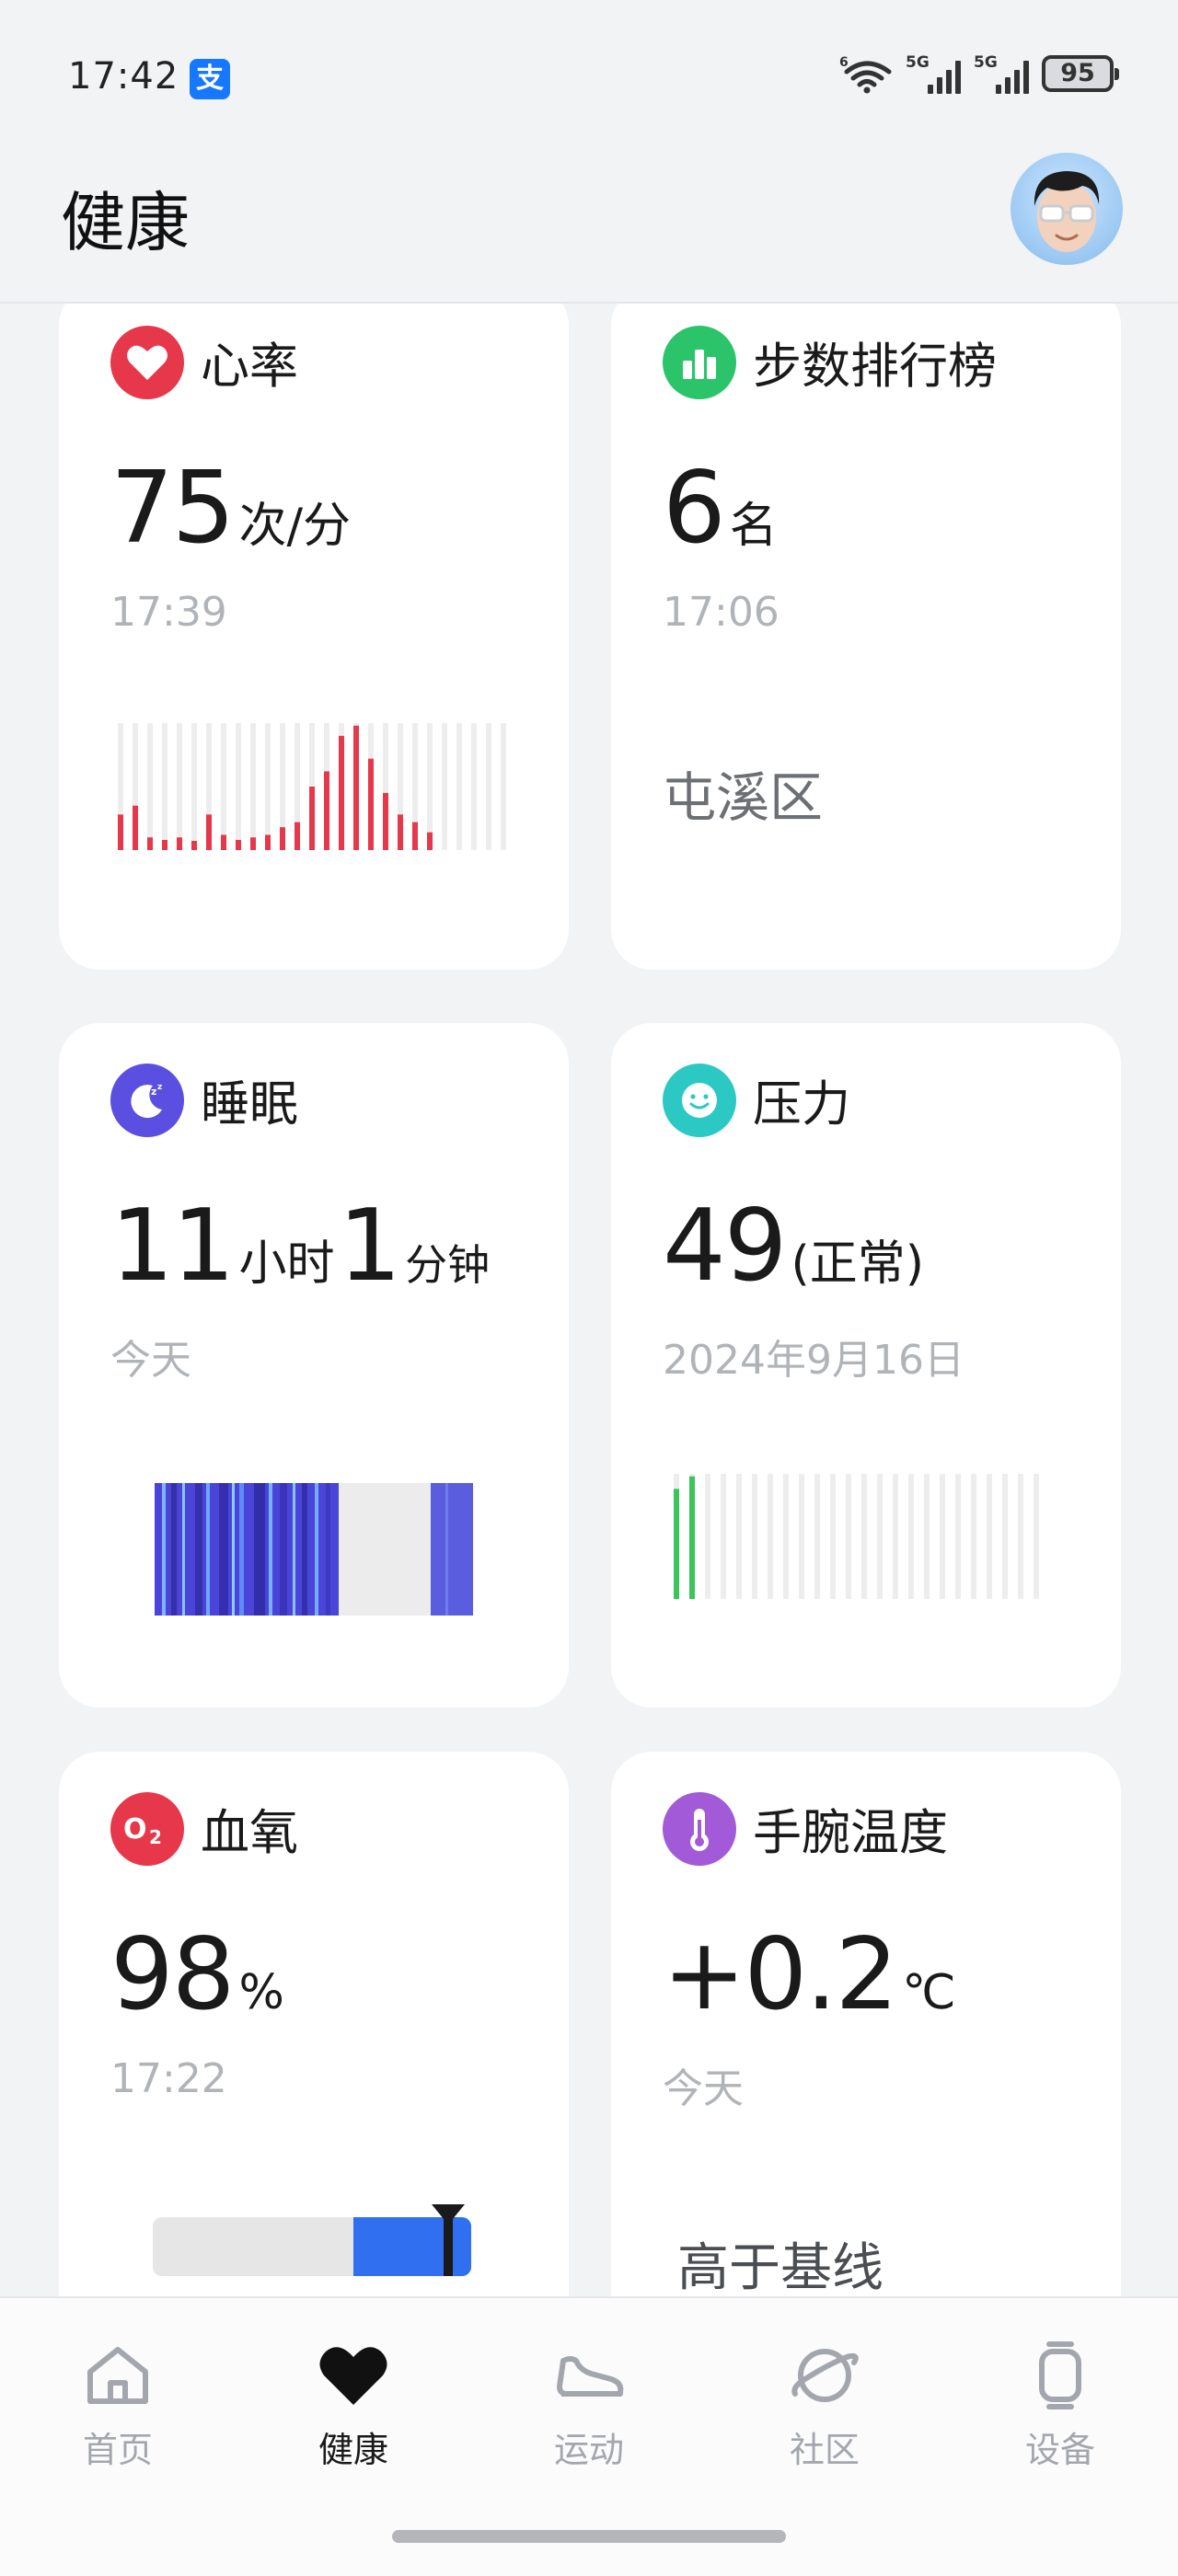 The image size is (1178, 2576). I want to click on page-header: 健康, so click(589, 221).